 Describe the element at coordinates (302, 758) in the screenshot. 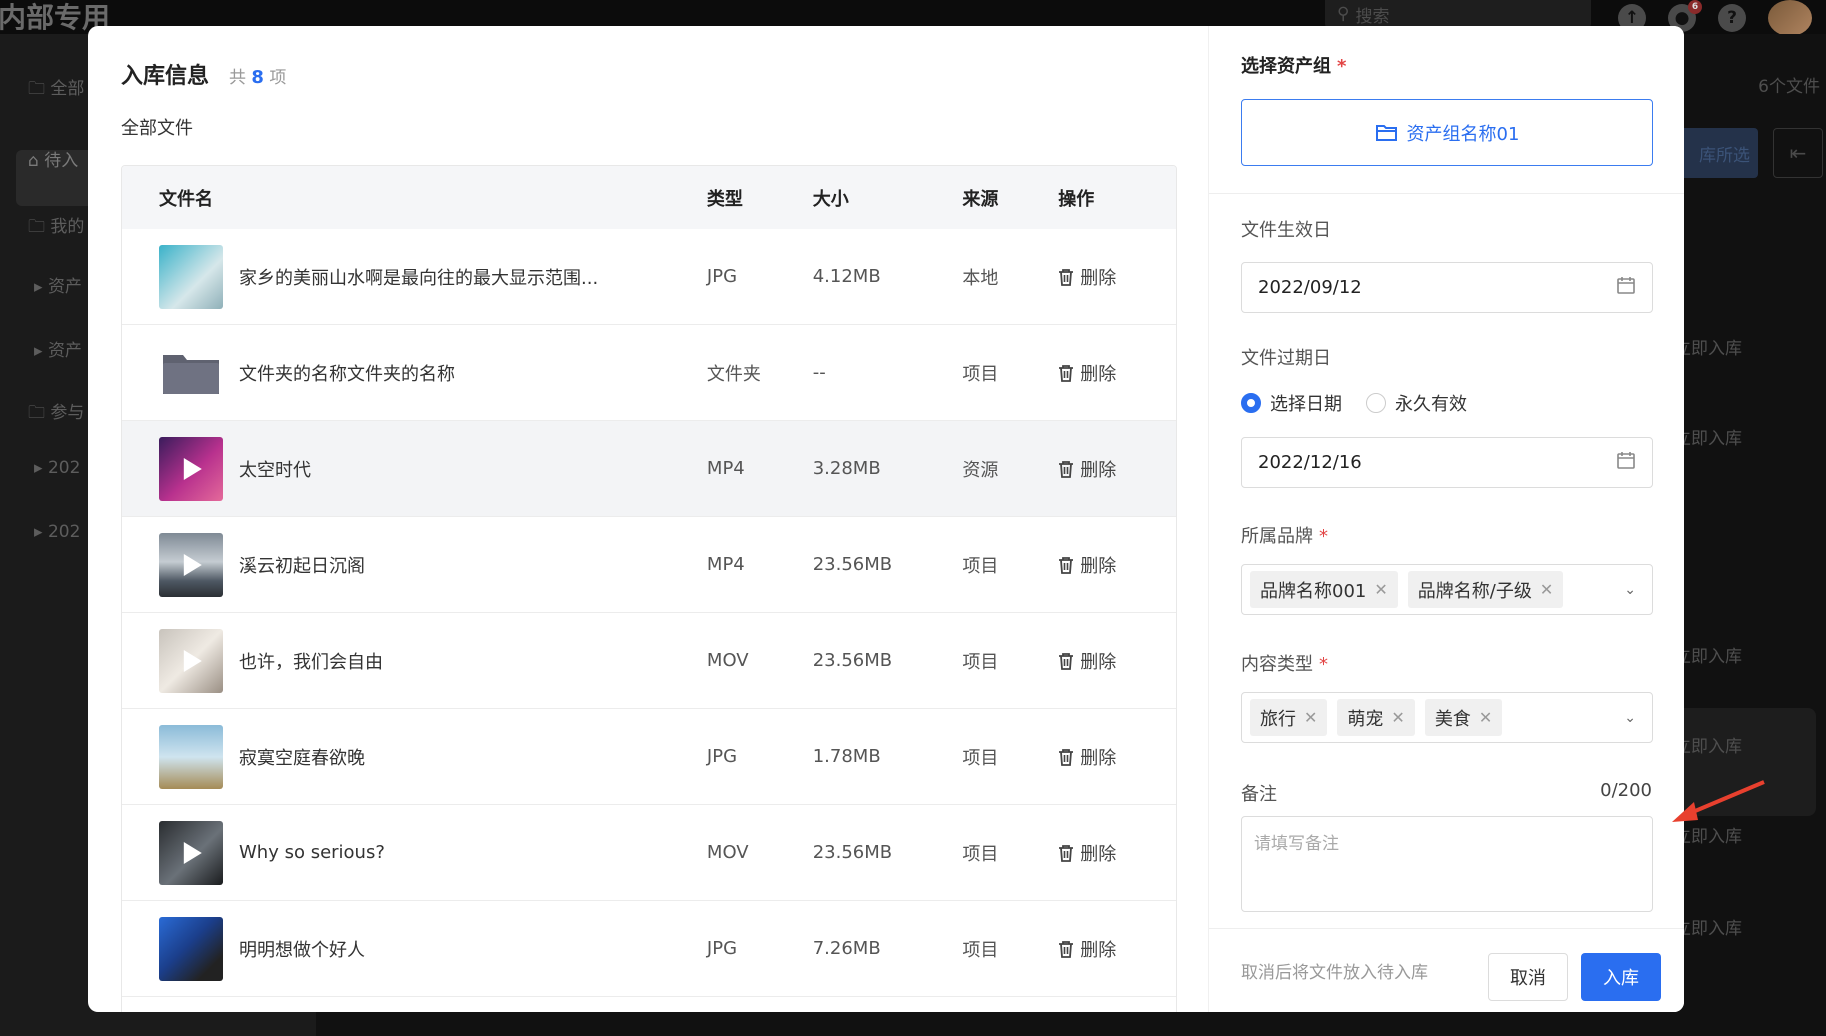

I see `file-name: 寂寞空庭春欲晚` at that location.